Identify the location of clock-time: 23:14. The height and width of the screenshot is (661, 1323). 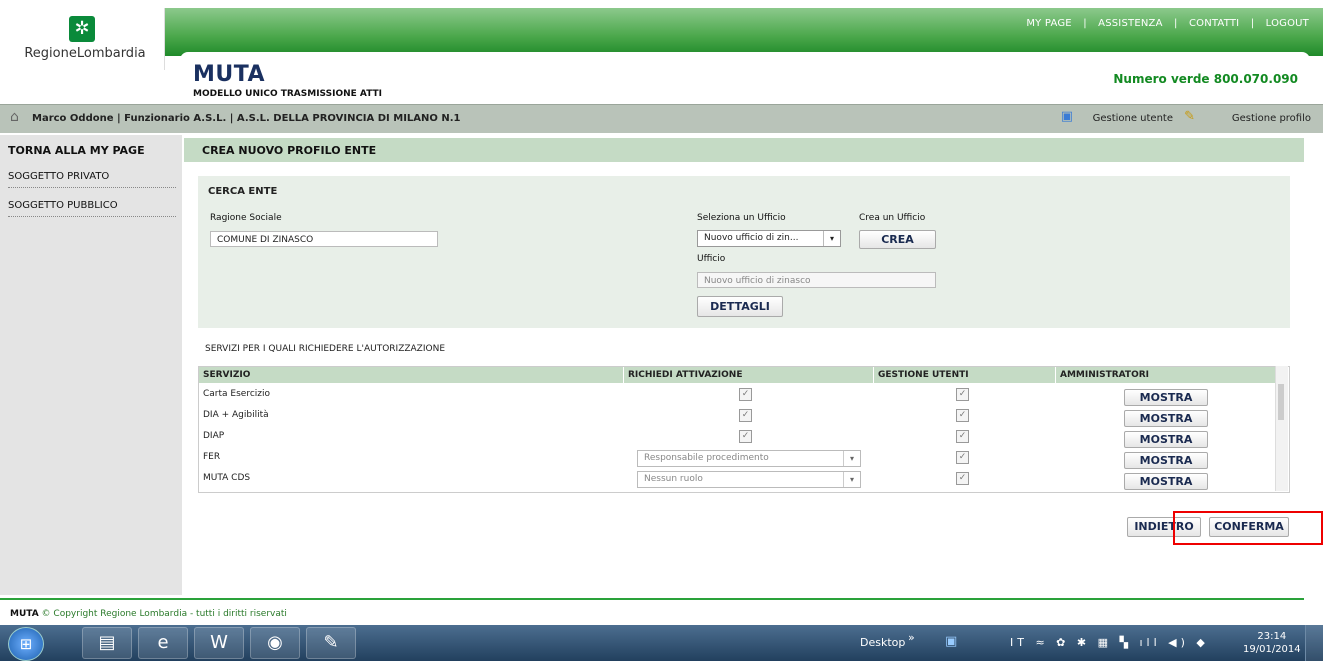
(1272, 636).